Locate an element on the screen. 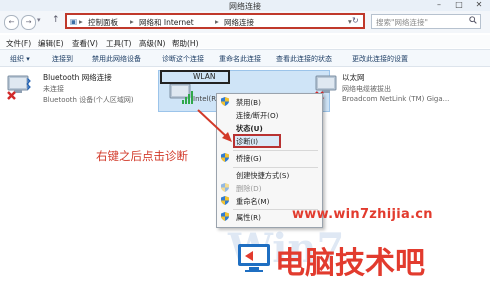 The width and height of the screenshot is (490, 285). maximize-button: □ is located at coordinates (459, 5).